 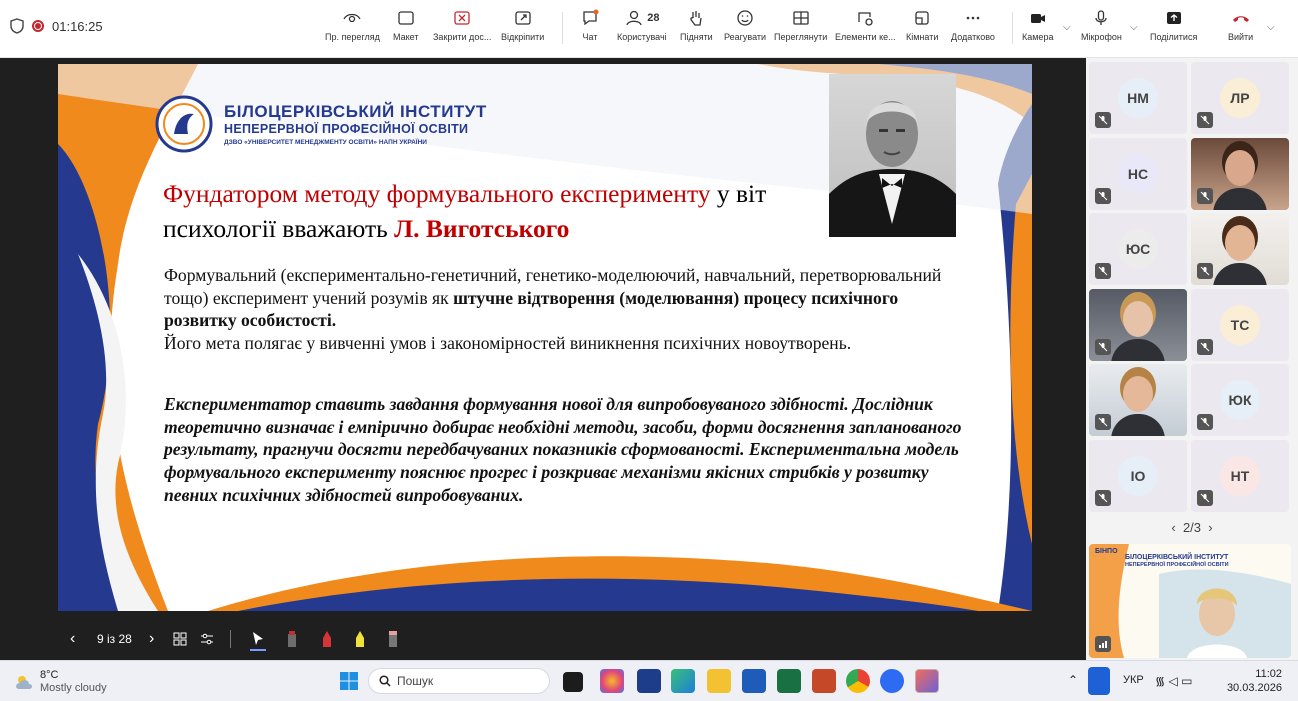 I want to click on grid-view-icon, so click(x=801, y=18).